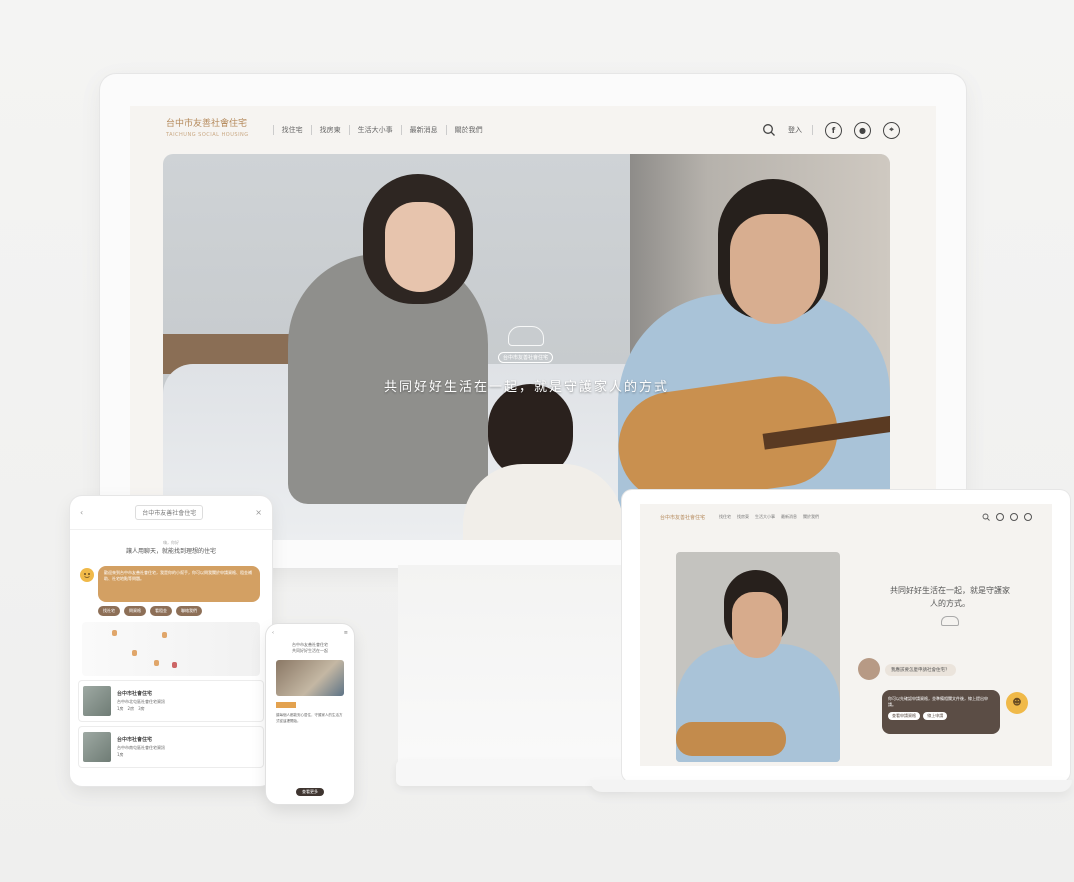 The height and width of the screenshot is (882, 1074). I want to click on answer-button: 線上申請, so click(935, 716).